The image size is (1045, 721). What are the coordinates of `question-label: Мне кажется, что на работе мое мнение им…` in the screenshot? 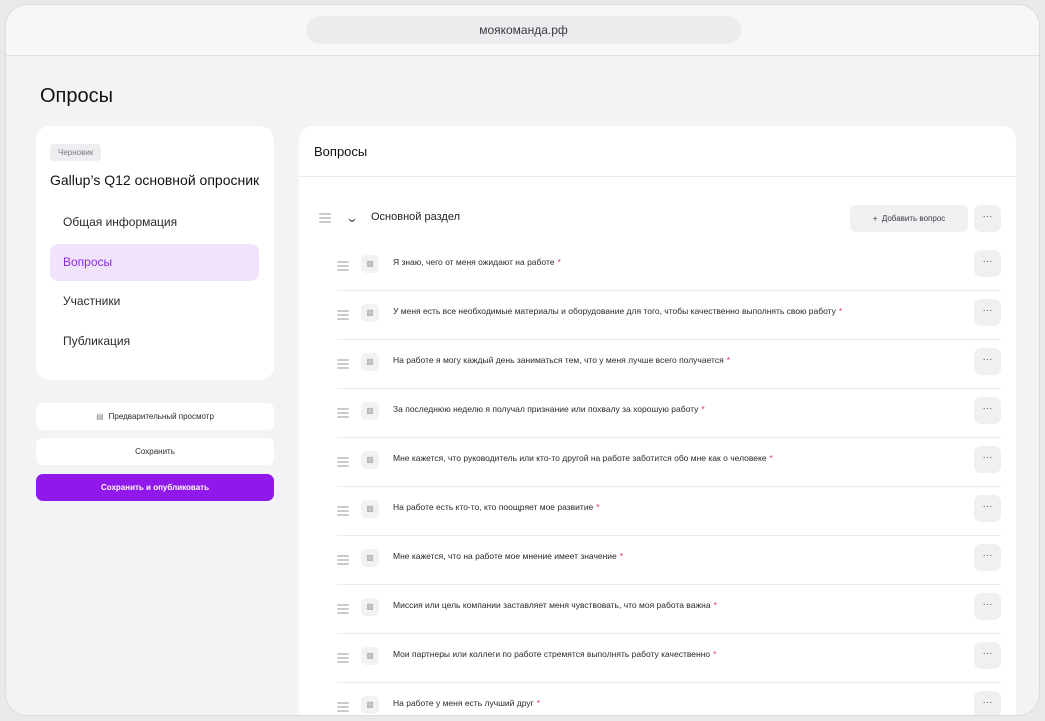 It's located at (505, 556).